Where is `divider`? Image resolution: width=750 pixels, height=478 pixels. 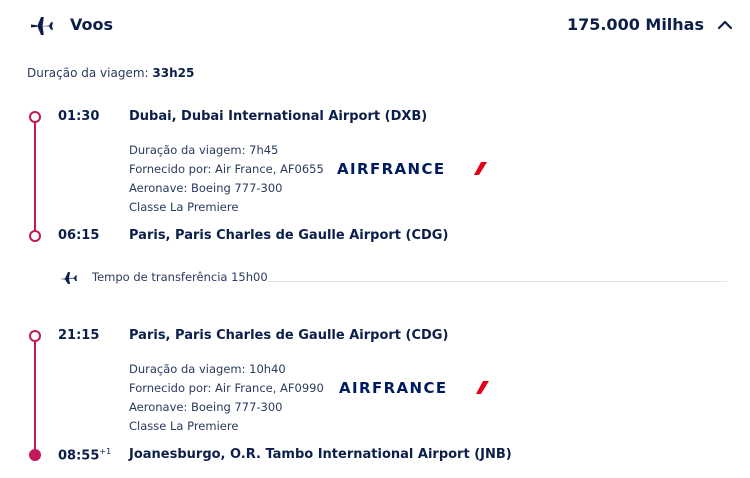 divider is located at coordinates (497, 281).